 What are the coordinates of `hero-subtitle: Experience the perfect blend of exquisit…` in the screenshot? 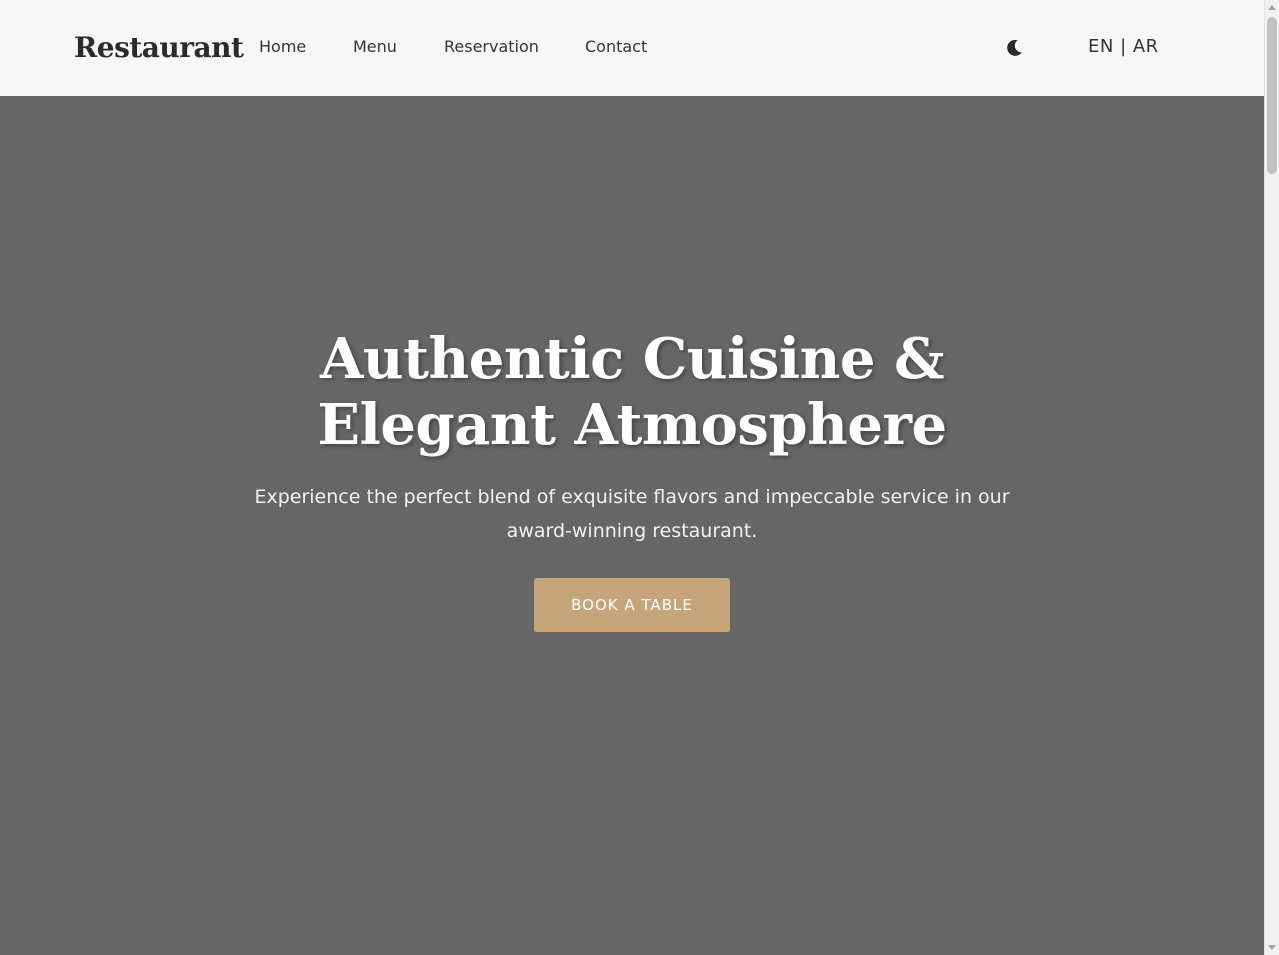 It's located at (632, 514).